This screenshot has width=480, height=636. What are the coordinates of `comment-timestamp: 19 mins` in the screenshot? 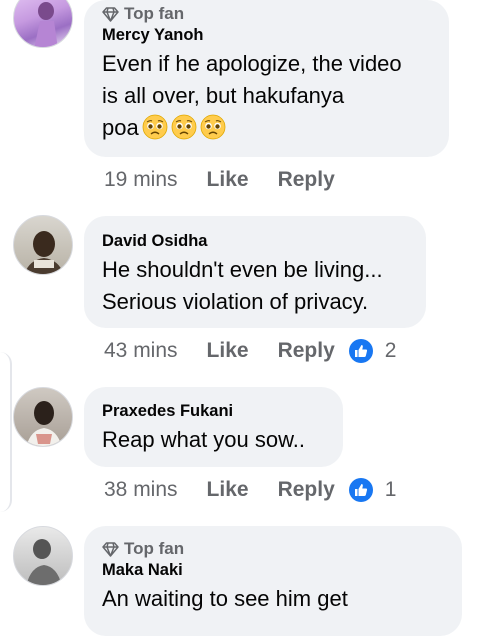 It's located at (141, 180).